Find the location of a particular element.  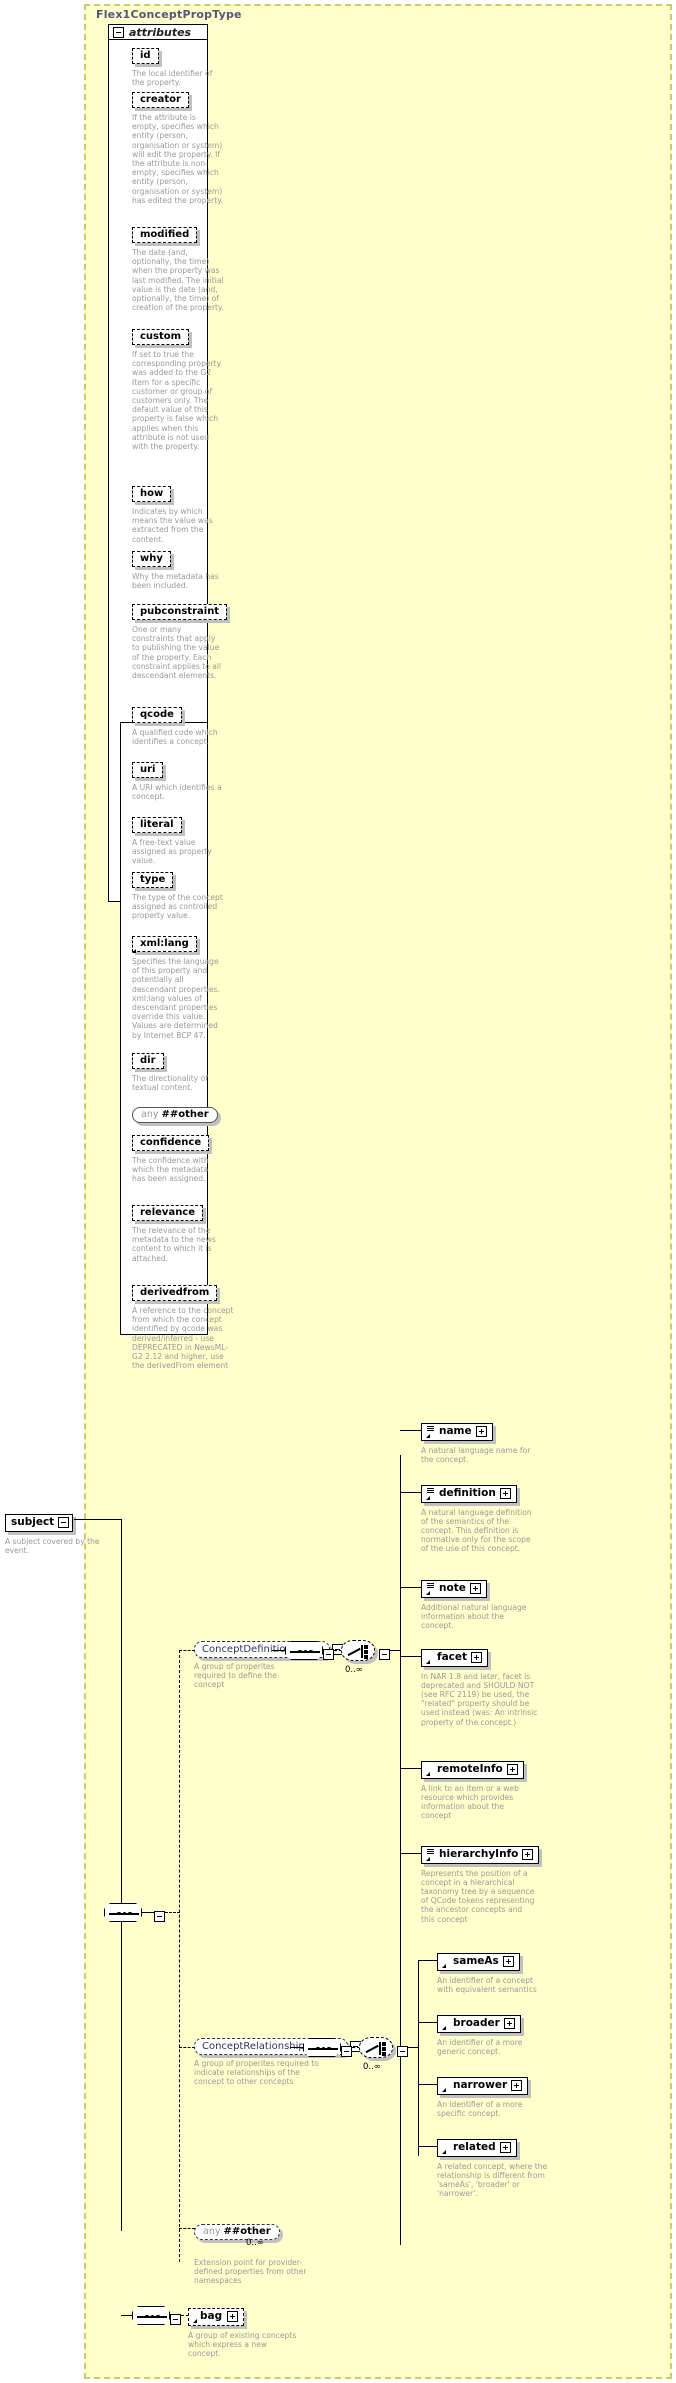

choice-cdg-collapse is located at coordinates (384, 1654).